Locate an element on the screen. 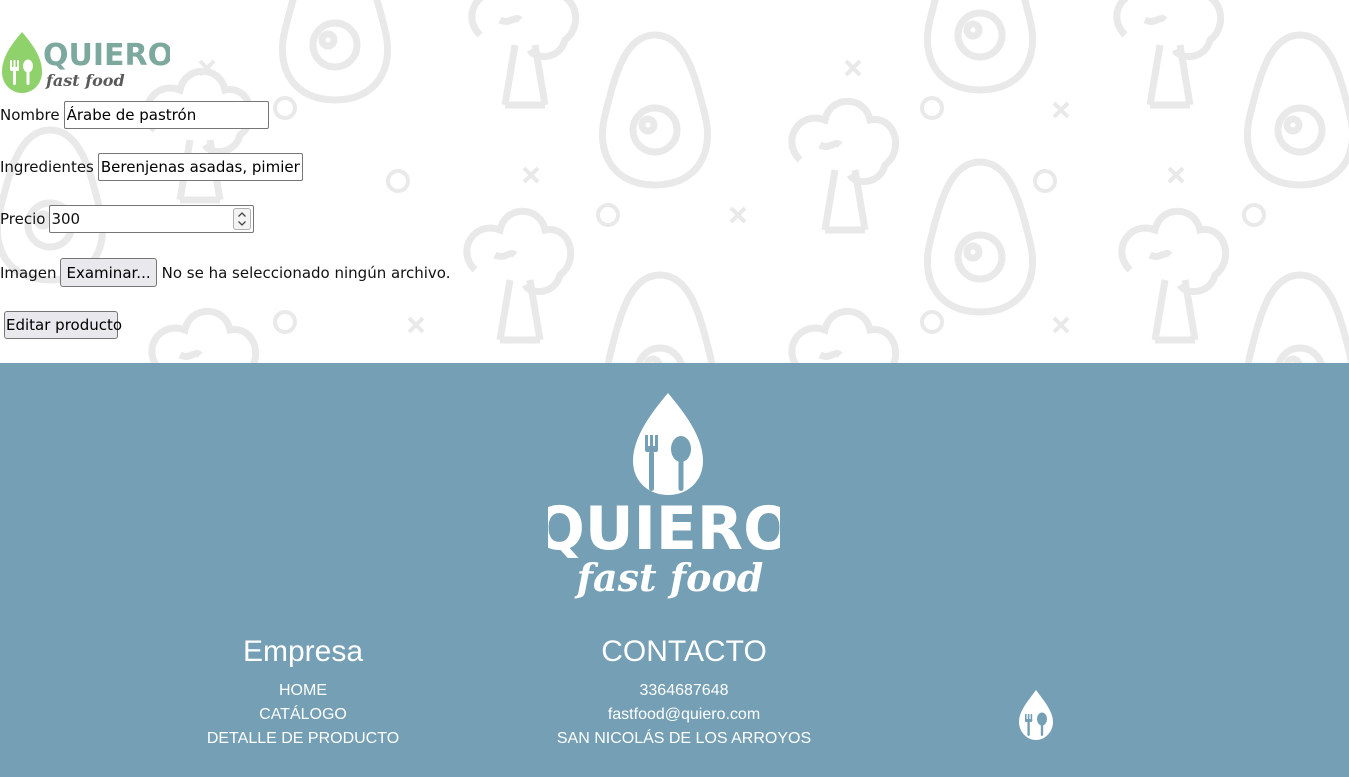 The width and height of the screenshot is (1349, 777). detalle-producto-link: DETALLE DE PRODUCTO is located at coordinates (303, 738).